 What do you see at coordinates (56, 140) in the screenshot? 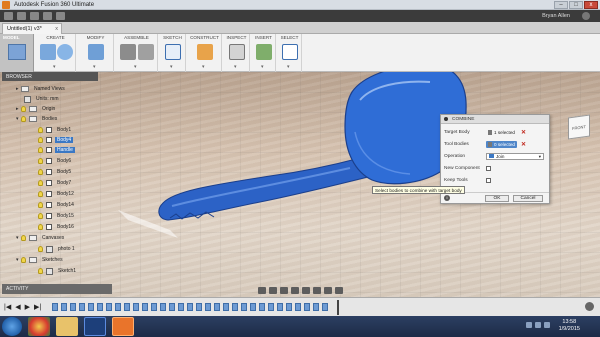
I see `tree-row-body4: Body4` at bounding box center [56, 140].